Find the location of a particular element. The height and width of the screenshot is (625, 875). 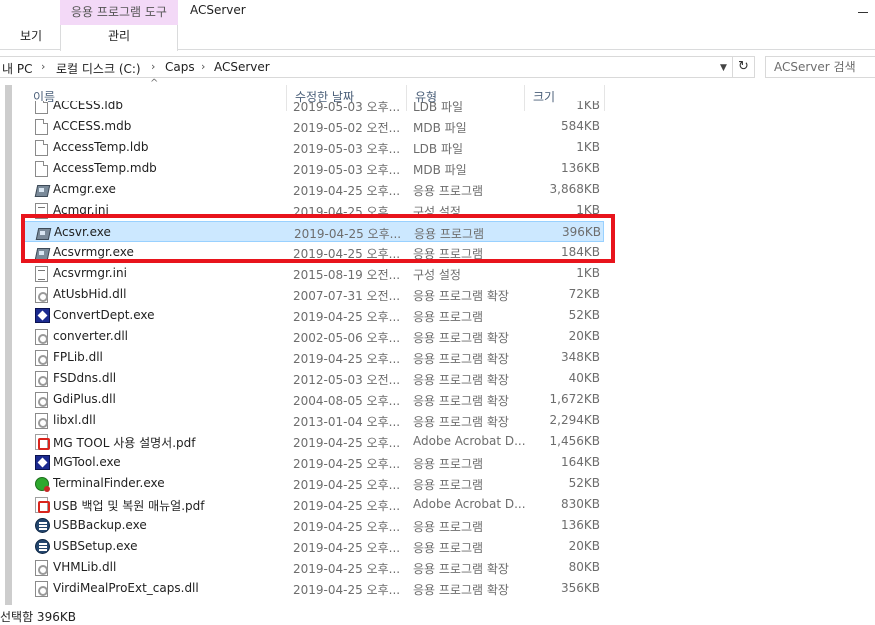

terminal-finder-icon is located at coordinates (42, 484).